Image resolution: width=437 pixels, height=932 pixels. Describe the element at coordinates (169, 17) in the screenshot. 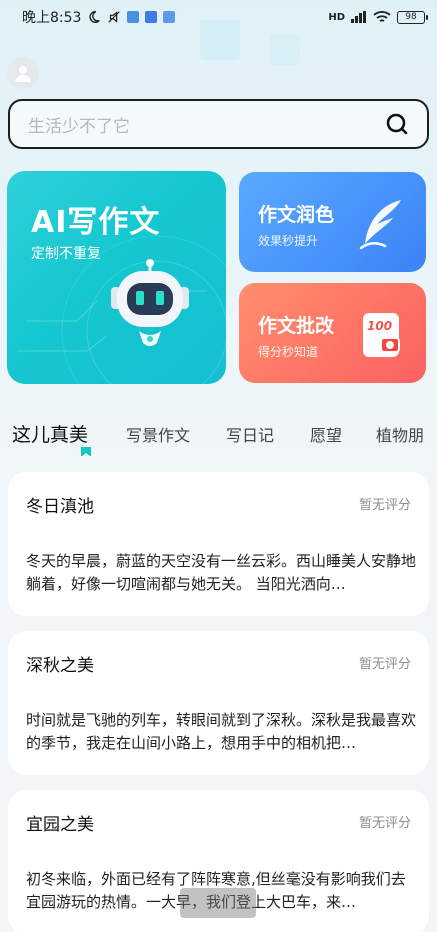

I see `download-icon` at that location.